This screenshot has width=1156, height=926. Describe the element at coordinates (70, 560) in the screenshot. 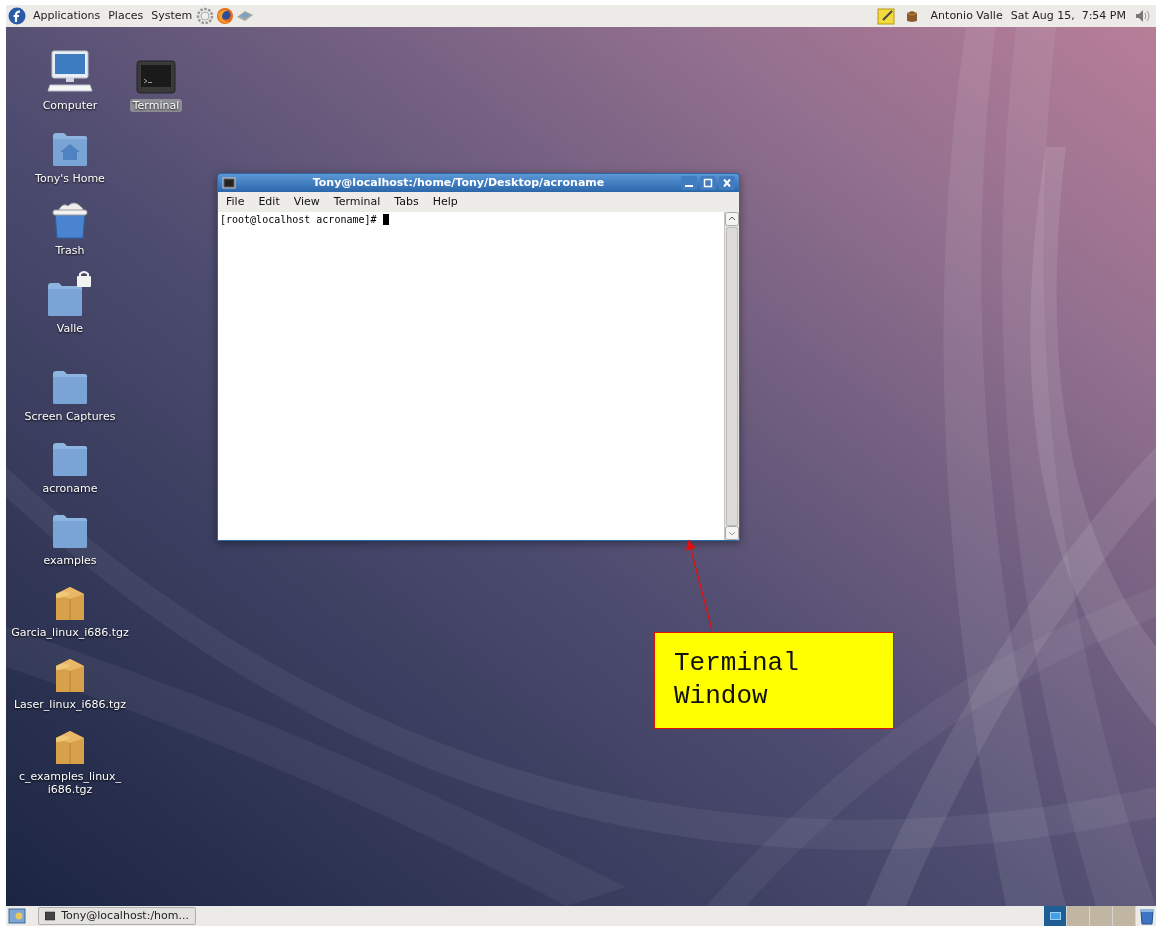

I see `icon-label: examples` at that location.